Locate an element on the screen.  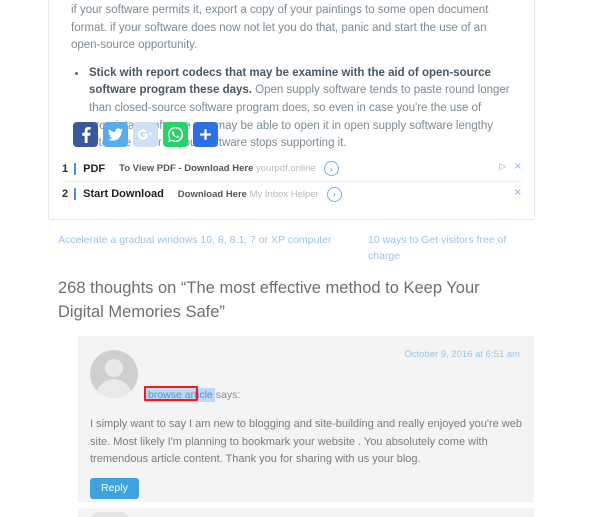
more-share-button is located at coordinates (205, 134).